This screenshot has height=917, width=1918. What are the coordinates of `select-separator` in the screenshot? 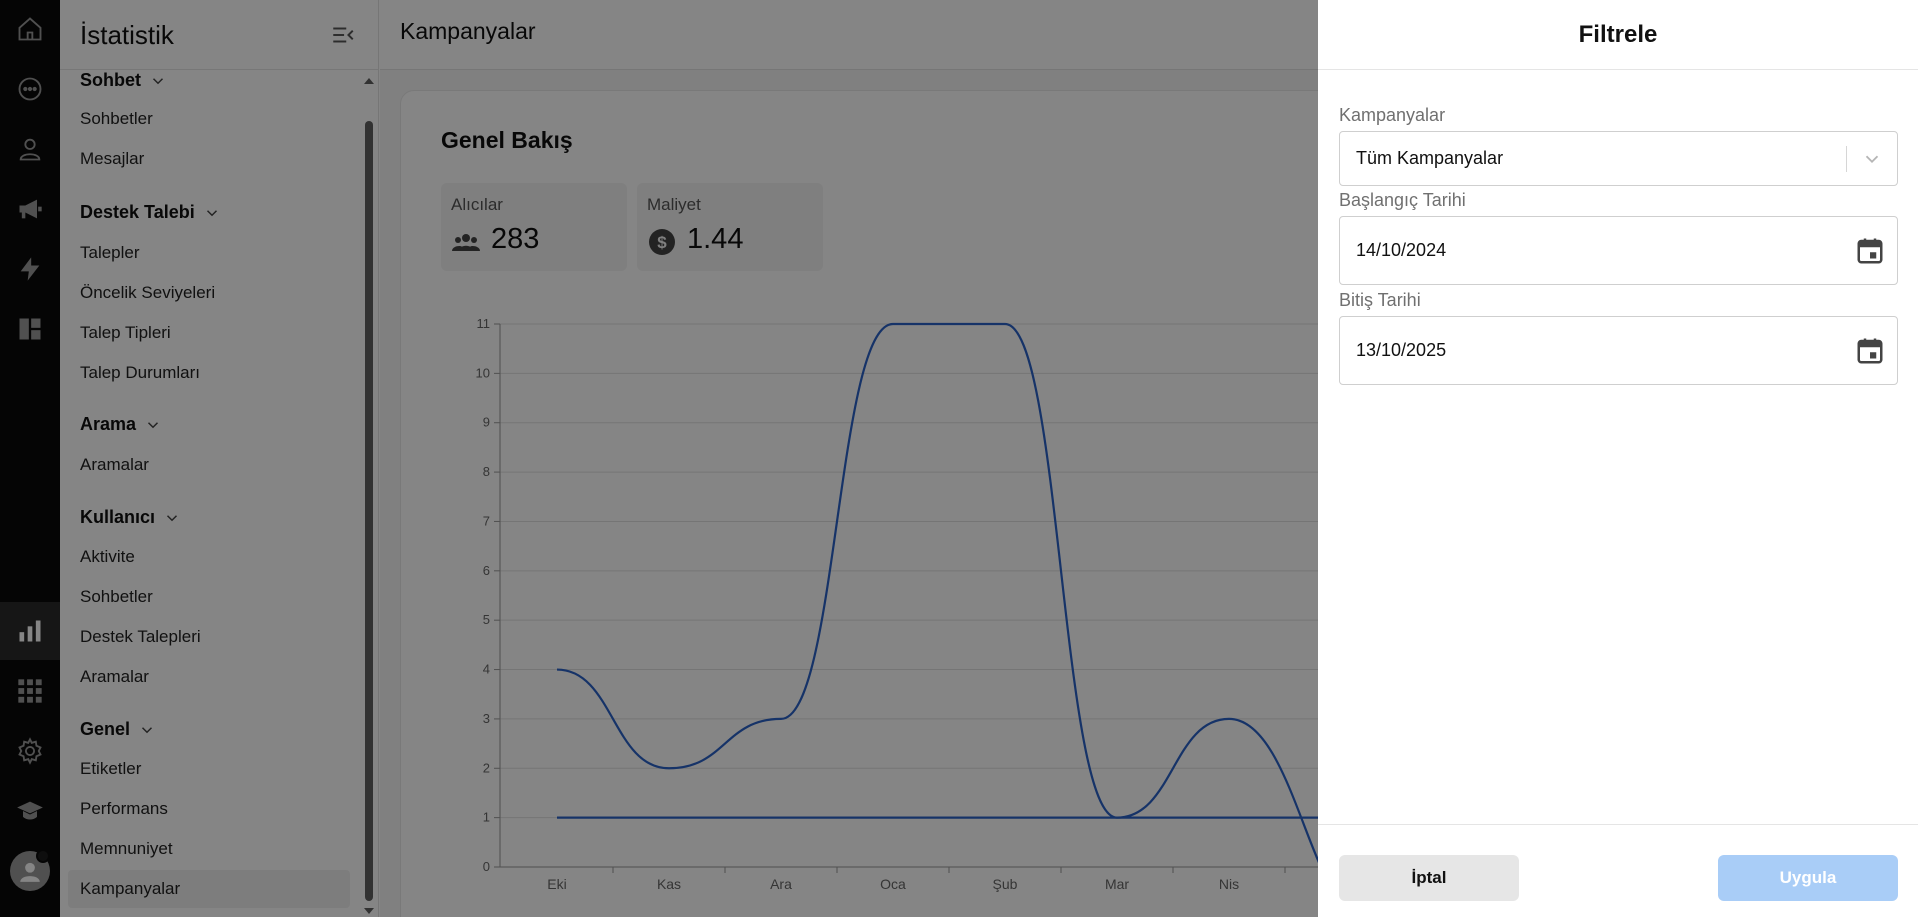 It's located at (1846, 159).